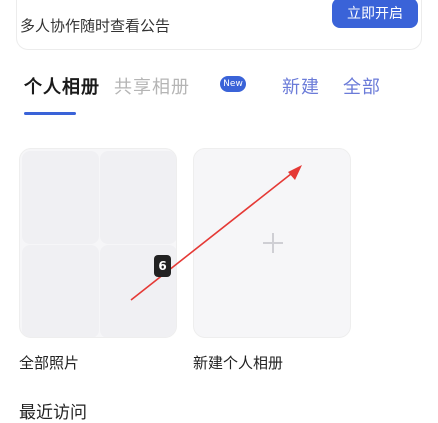 This screenshot has height=423, width=438. What do you see at coordinates (375, 14) in the screenshot?
I see `enable-now-button: 立即开启` at bounding box center [375, 14].